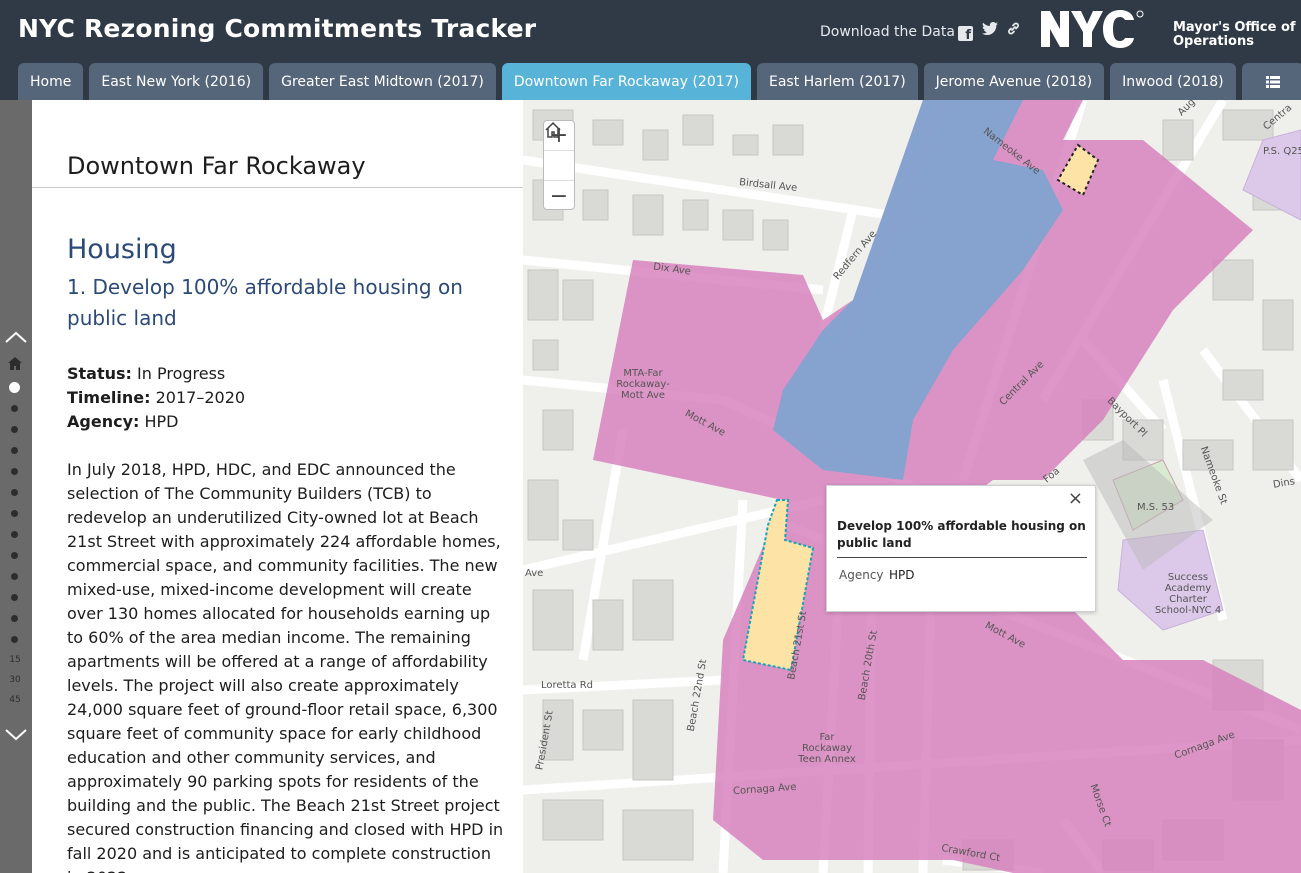  I want to click on tab-downtown-far-rockaway: Downtown Far Rockaway (2017), so click(626, 81).